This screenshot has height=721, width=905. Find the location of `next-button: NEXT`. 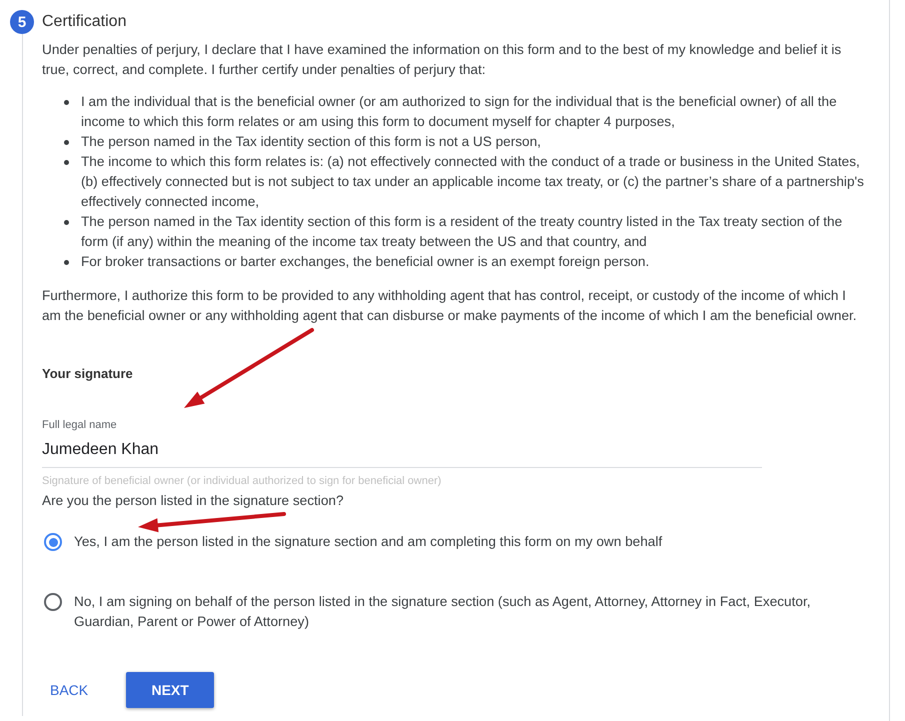

next-button: NEXT is located at coordinates (170, 690).